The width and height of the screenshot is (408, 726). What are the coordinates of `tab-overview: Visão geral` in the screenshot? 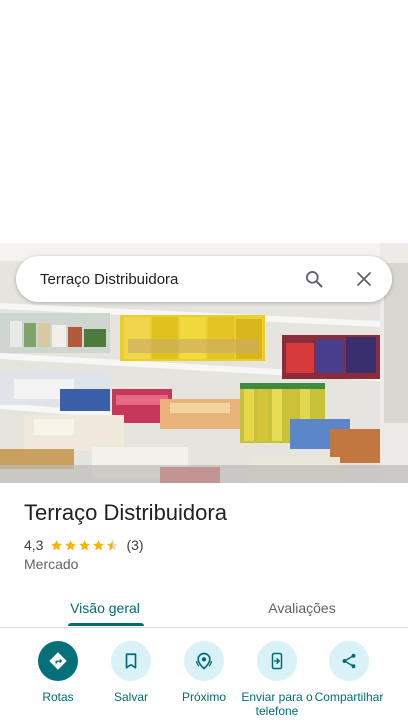 It's located at (105, 608).